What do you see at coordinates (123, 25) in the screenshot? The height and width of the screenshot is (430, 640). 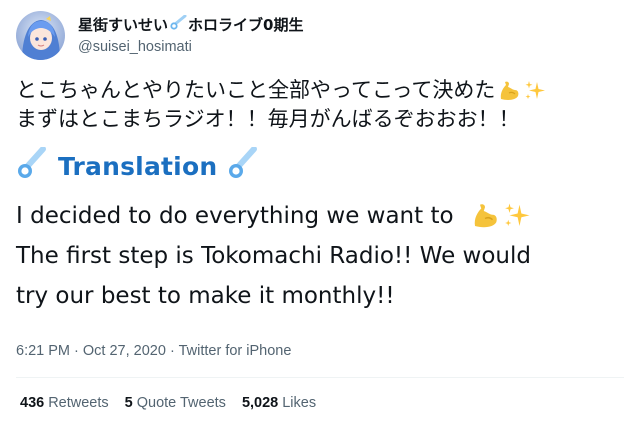 I see `display-name-text: 星街すいせい` at bounding box center [123, 25].